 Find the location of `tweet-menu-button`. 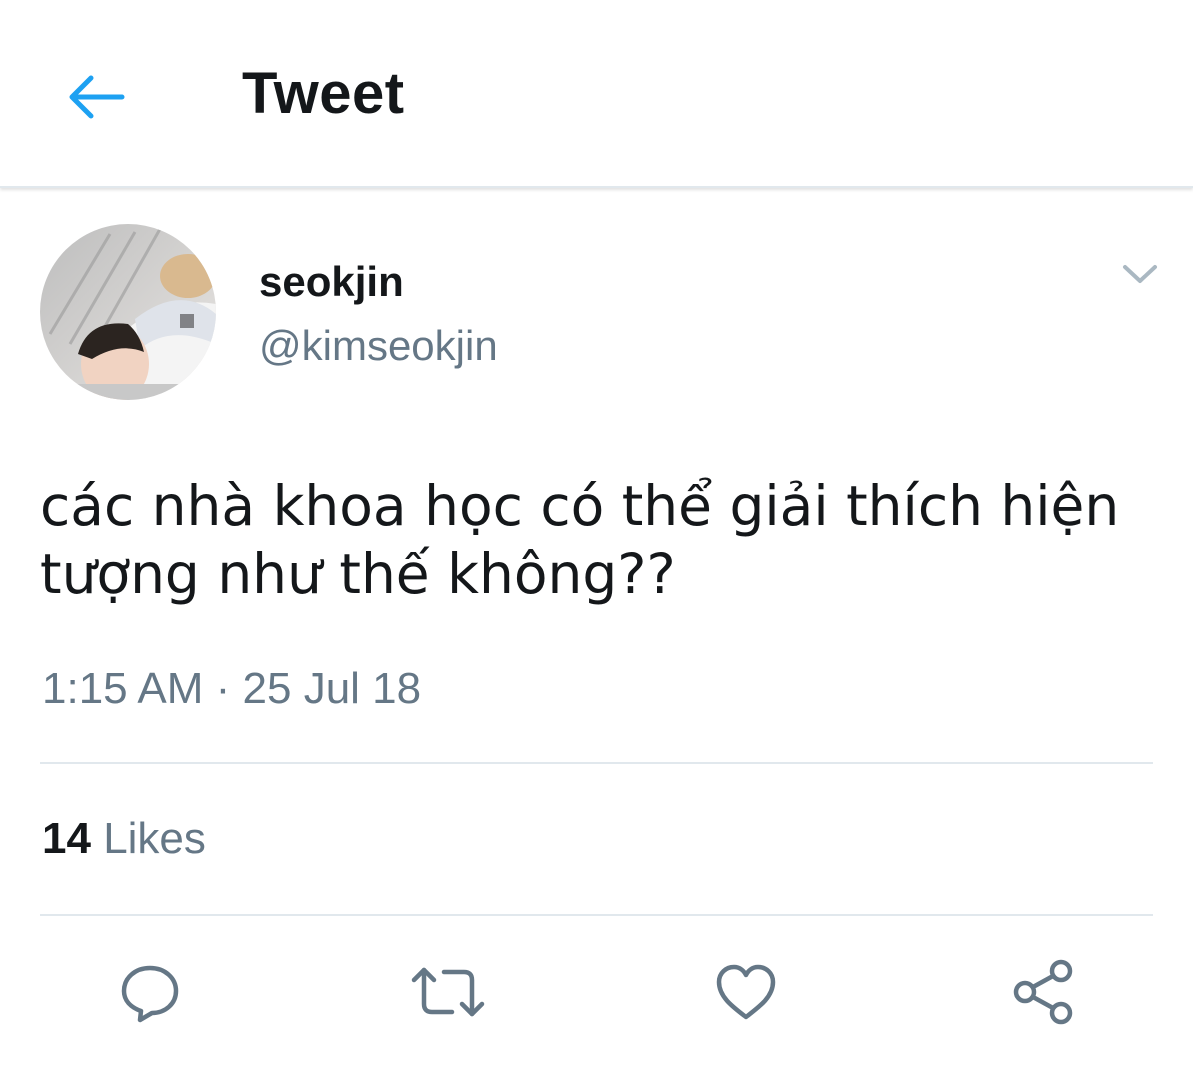

tweet-menu-button is located at coordinates (1140, 274).